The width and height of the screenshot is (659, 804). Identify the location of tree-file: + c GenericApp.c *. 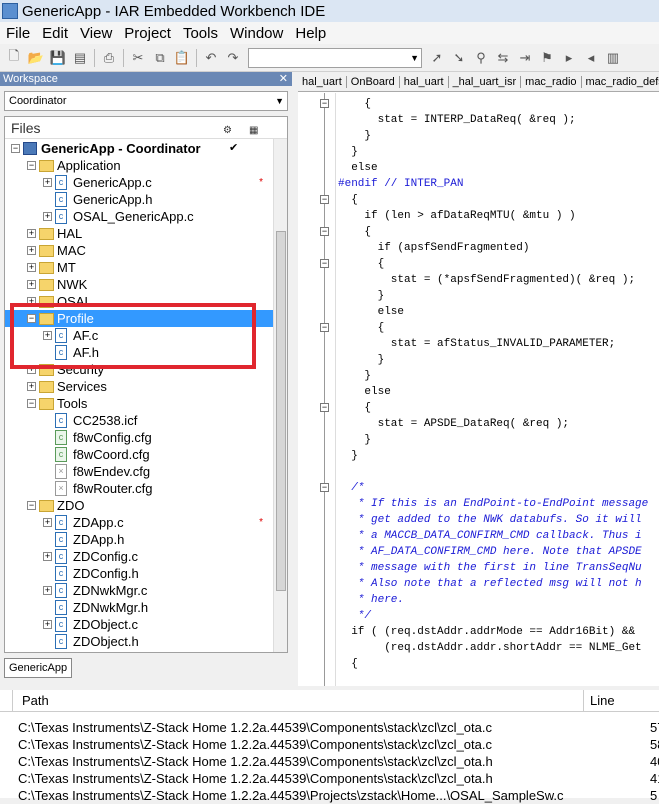
(139, 182).